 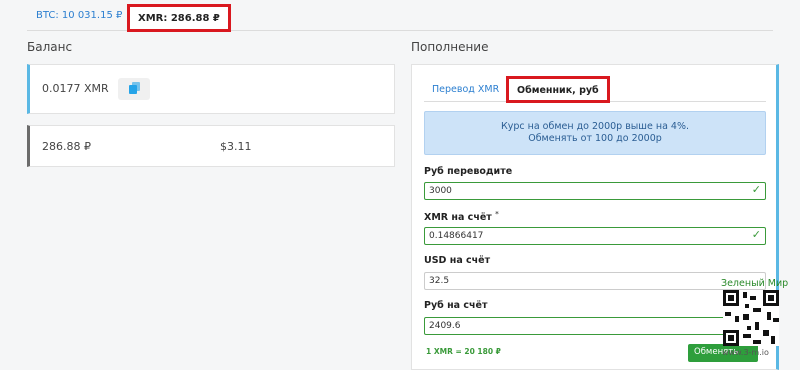 I want to click on rub-send-input: 3000 ✓, so click(x=595, y=191).